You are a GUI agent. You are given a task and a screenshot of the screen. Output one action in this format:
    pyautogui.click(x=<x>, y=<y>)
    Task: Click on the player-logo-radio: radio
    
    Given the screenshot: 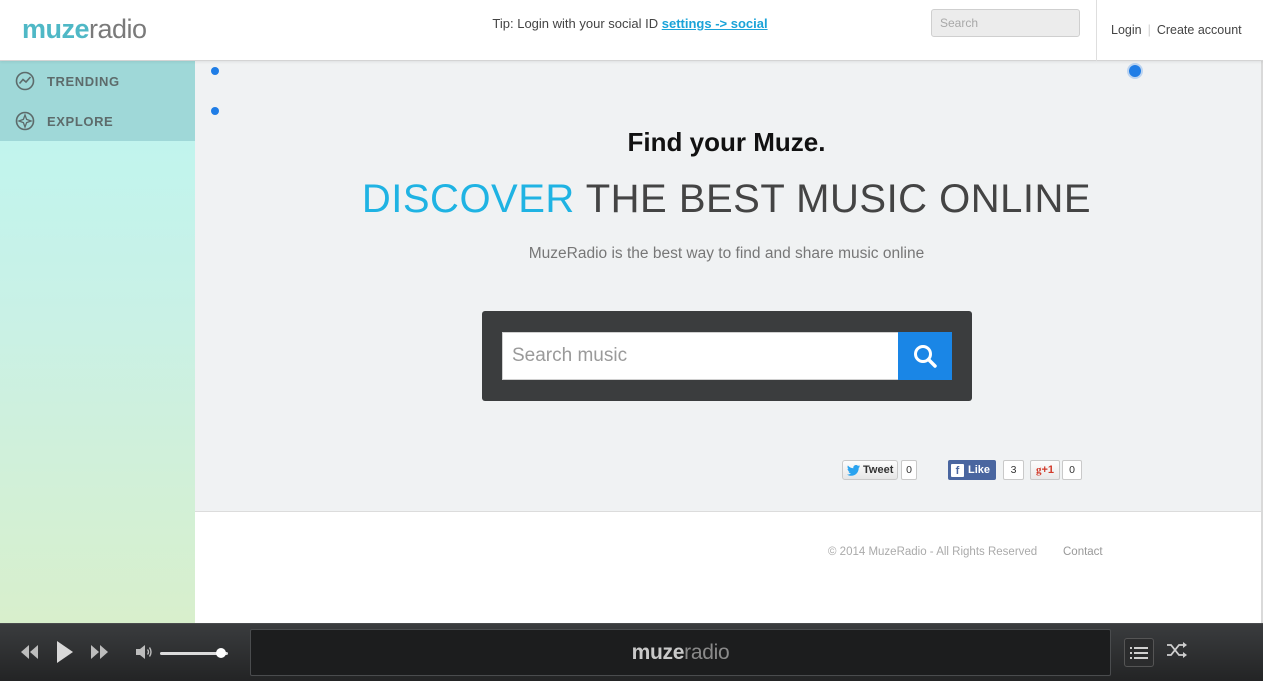 What is the action you would take?
    pyautogui.click(x=707, y=652)
    